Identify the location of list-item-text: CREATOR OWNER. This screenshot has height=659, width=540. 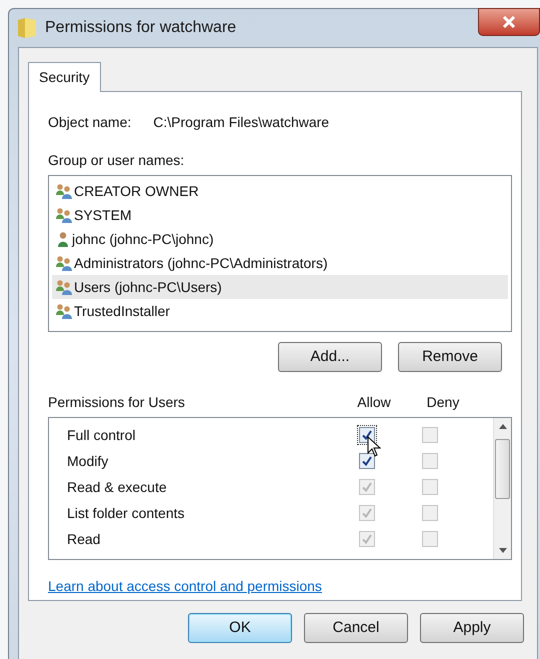
(136, 191).